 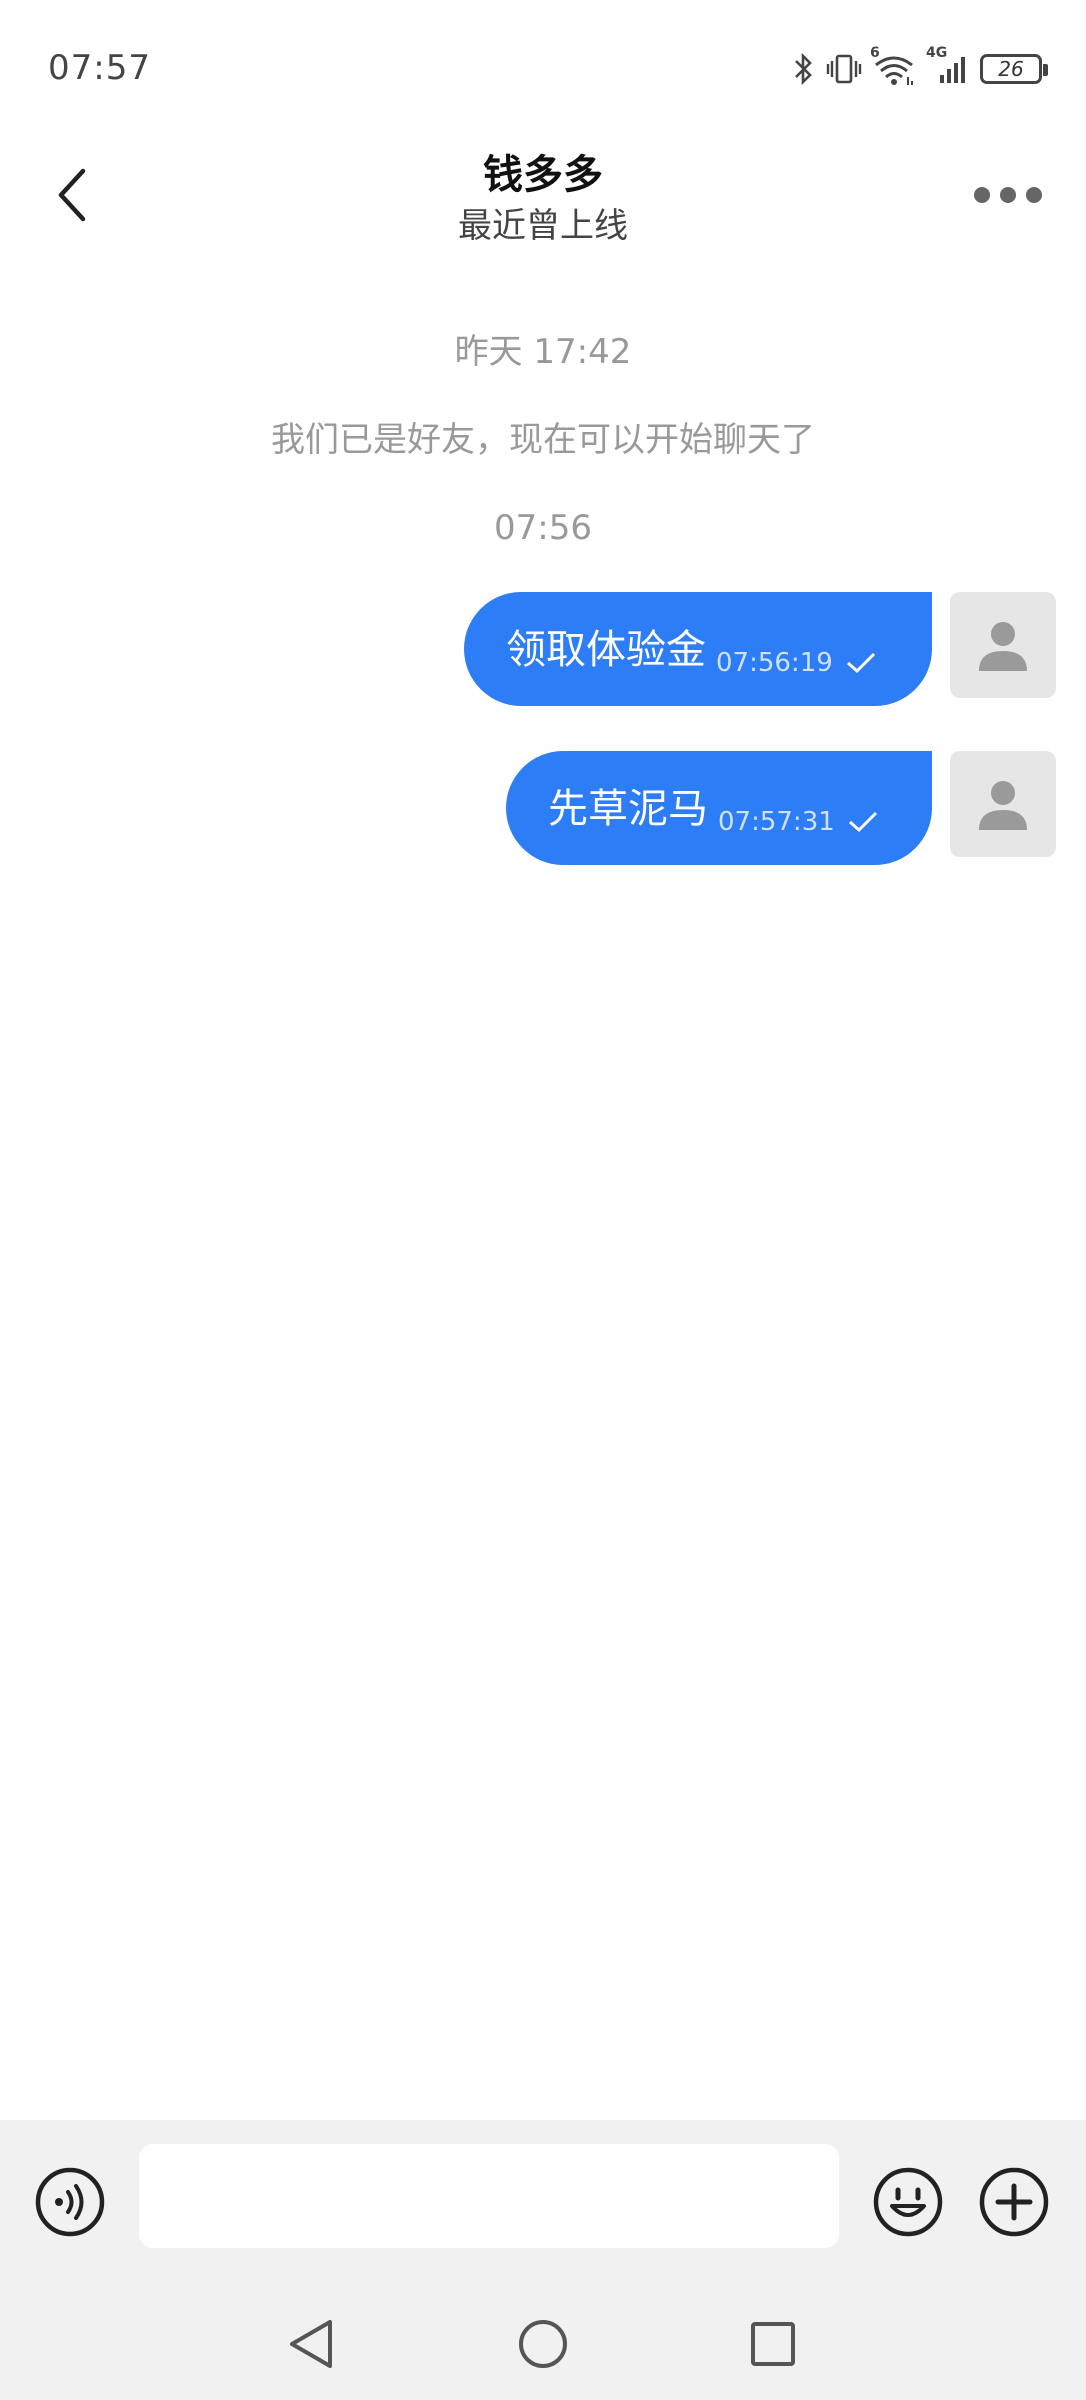 I want to click on message-text: 领取体验金, so click(x=606, y=650).